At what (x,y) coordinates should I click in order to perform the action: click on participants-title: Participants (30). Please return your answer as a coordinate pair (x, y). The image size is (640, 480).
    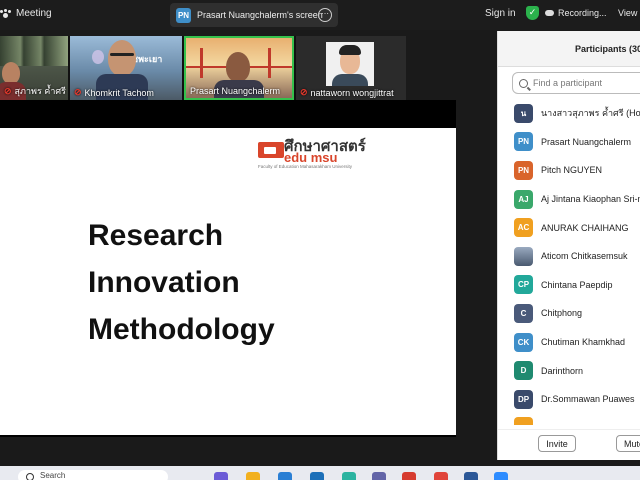
    Looking at the image, I should click on (607, 49).